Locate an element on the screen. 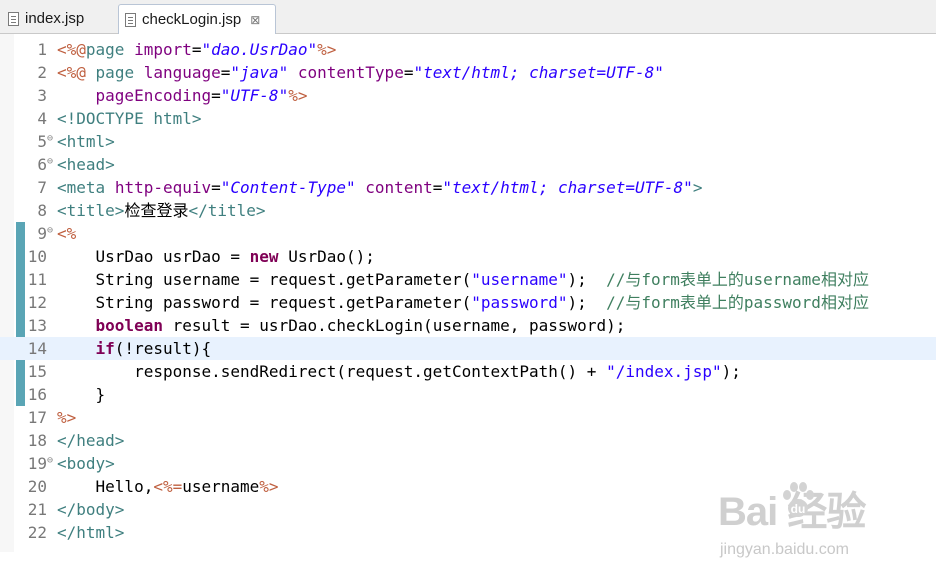  line-number: 11 is located at coordinates (37, 279).